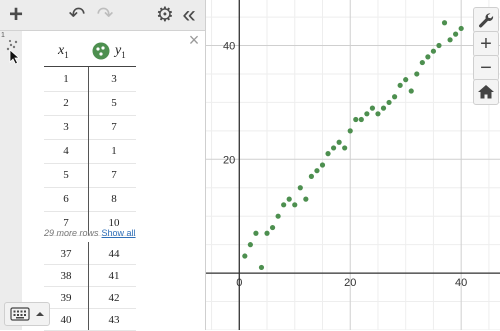  I want to click on header-underline, so click(90, 66).